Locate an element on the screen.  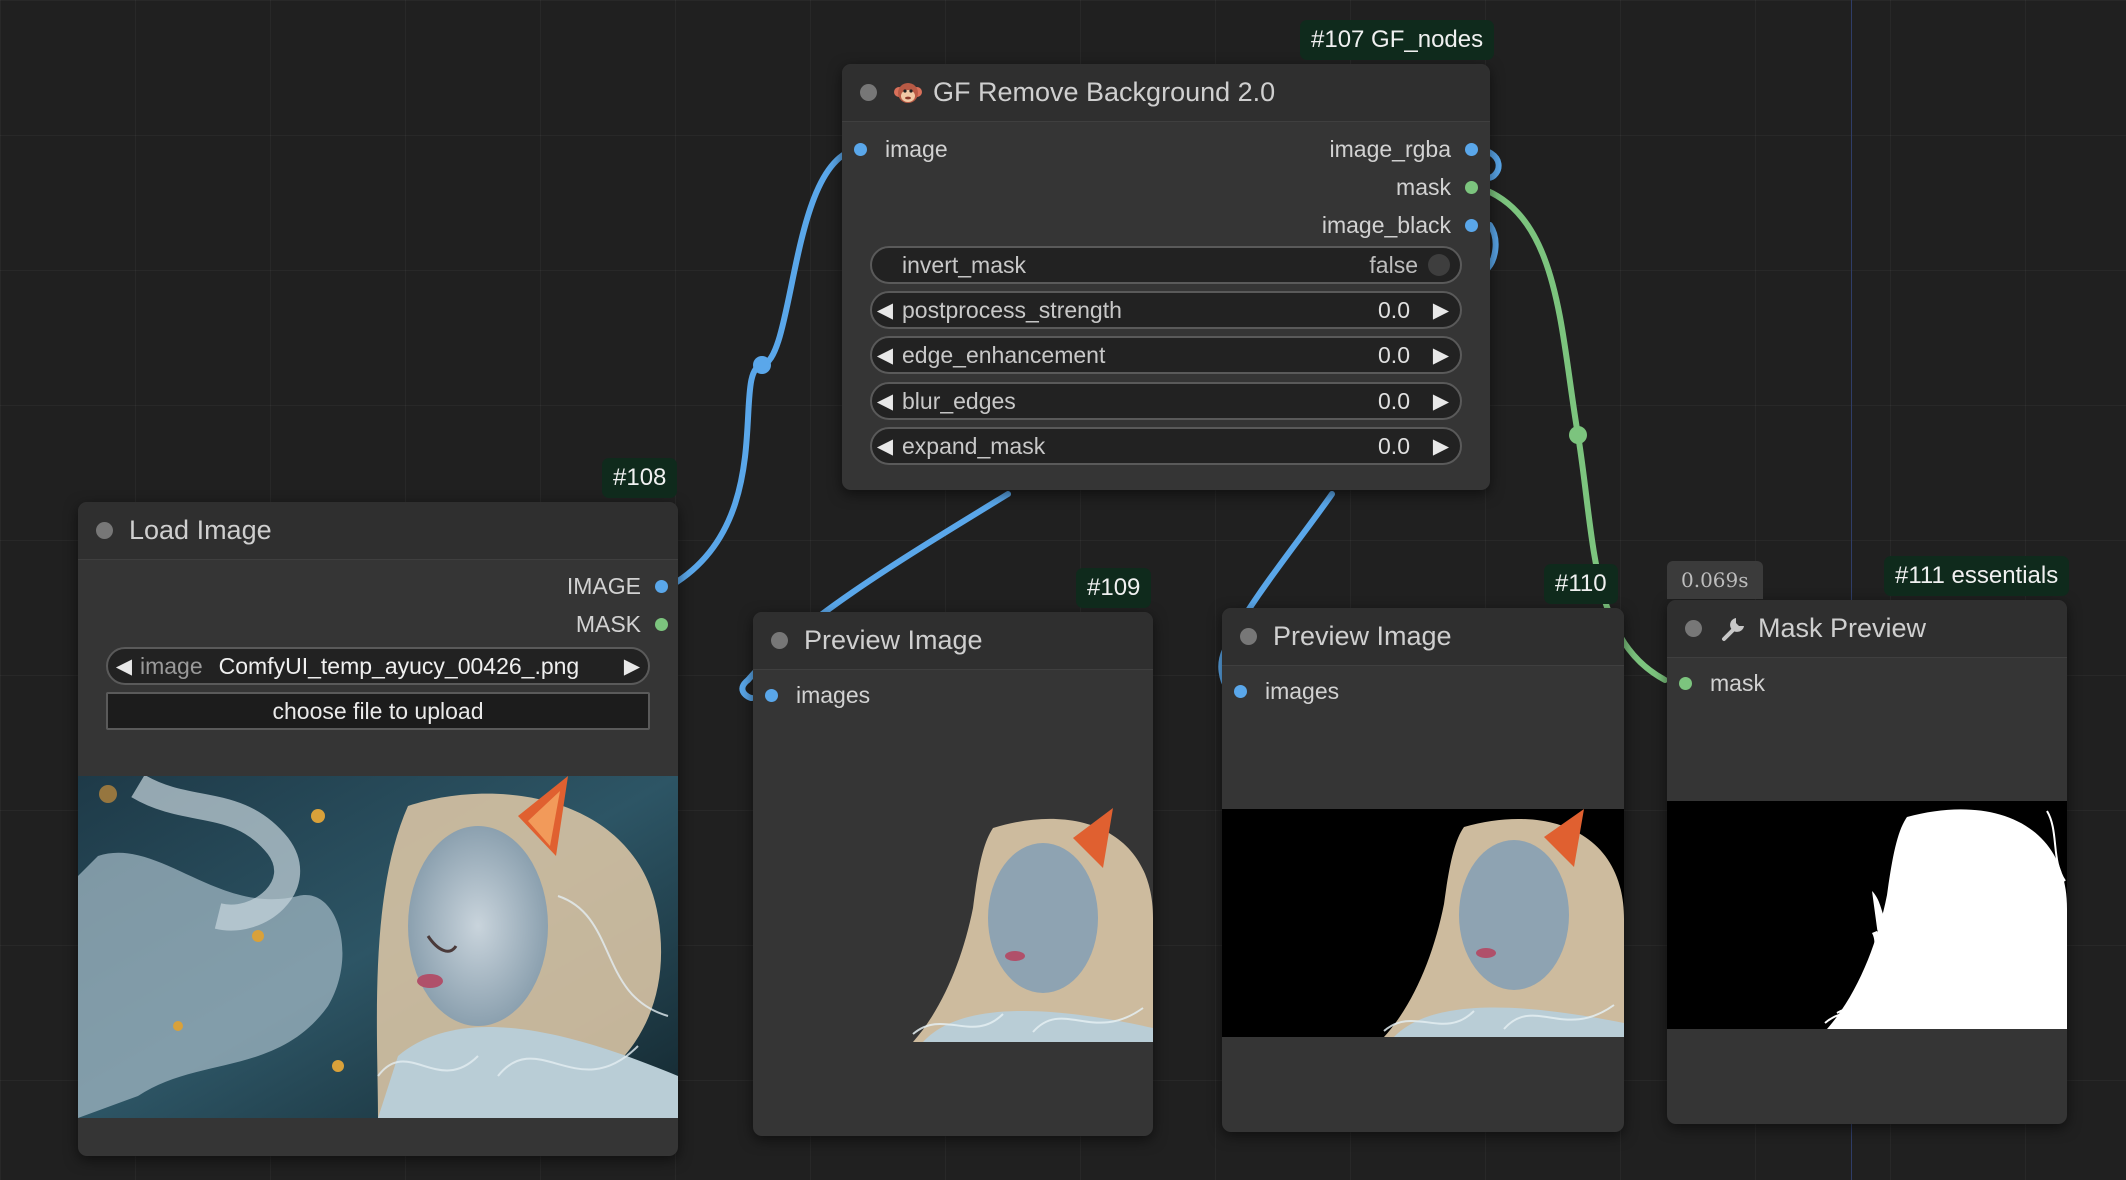
mask-output-preview is located at coordinates (1867, 915).